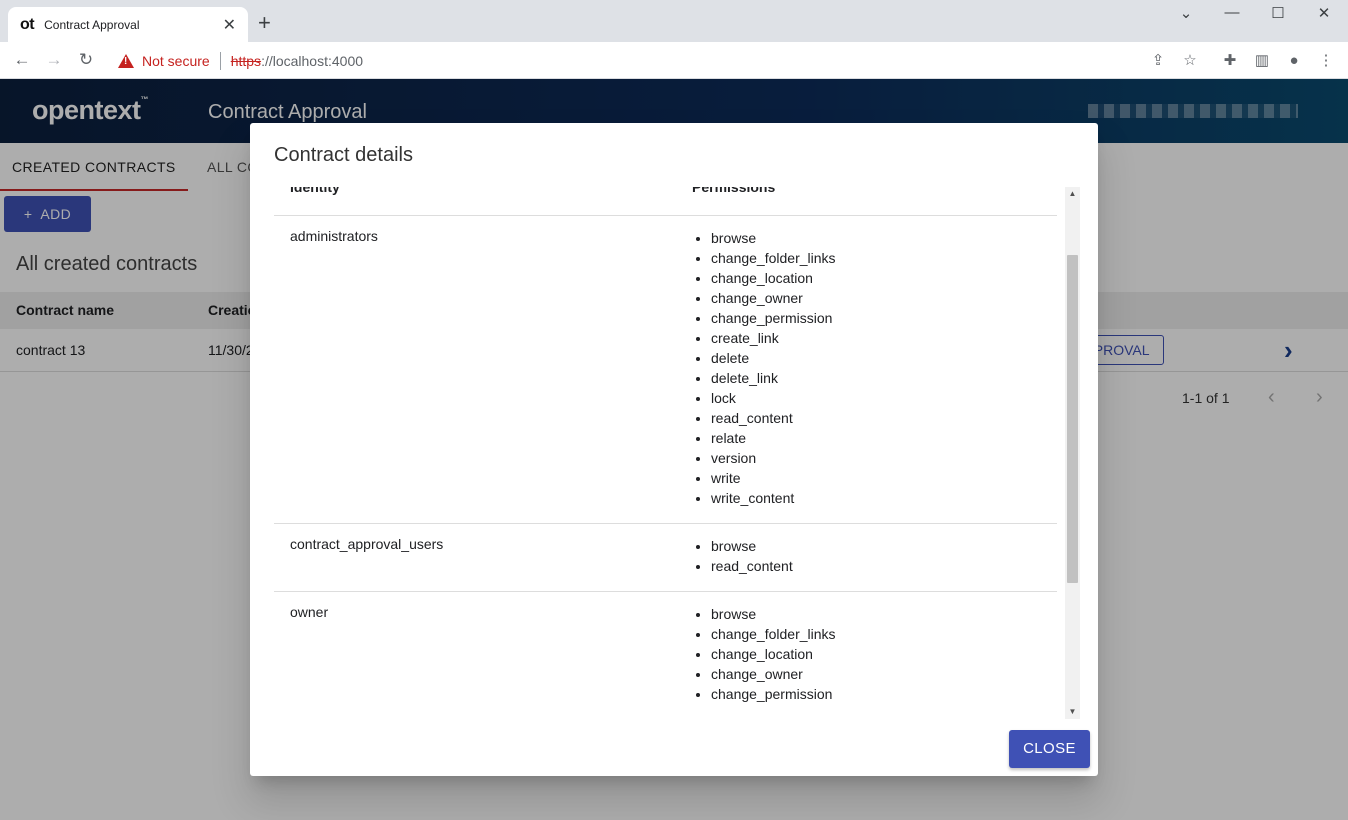 Image resolution: width=1348 pixels, height=820 pixels. What do you see at coordinates (92, 24) in the screenshot?
I see `tab-title: Contract Approval` at bounding box center [92, 24].